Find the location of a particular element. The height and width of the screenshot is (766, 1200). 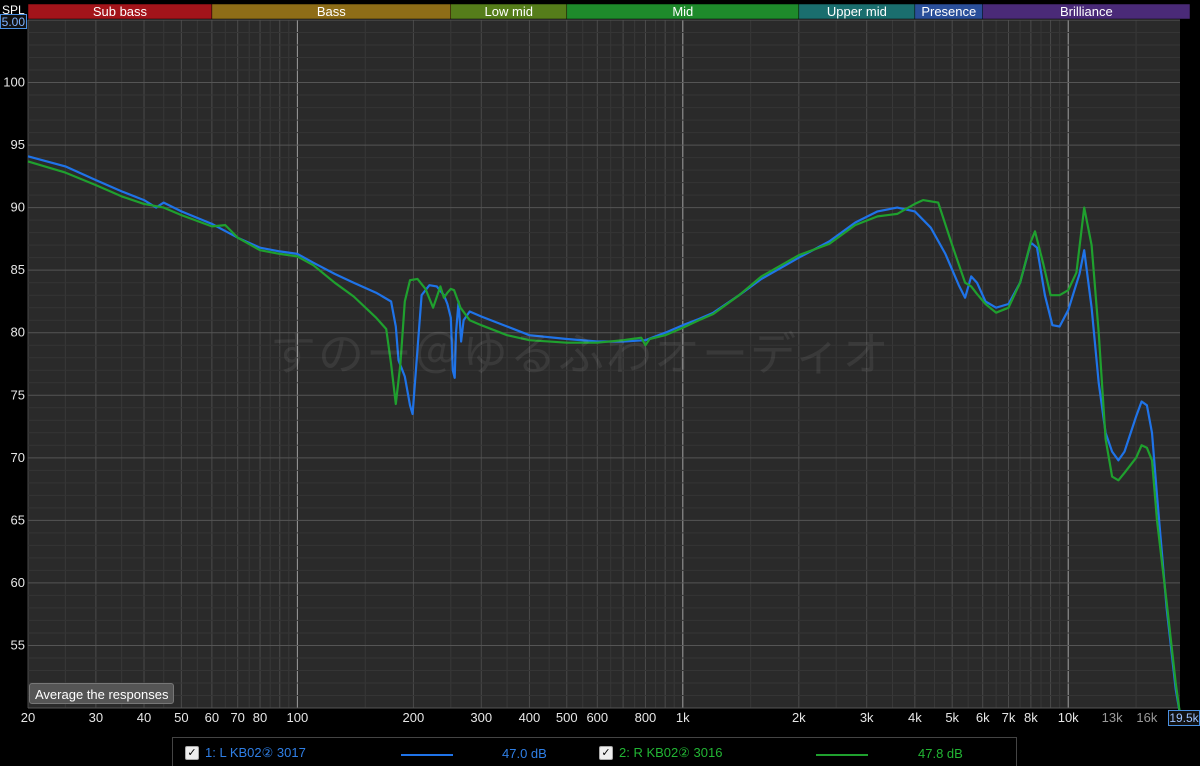

legend-item-left: ✓ 1: L KB02② 3017 is located at coordinates (245, 753).